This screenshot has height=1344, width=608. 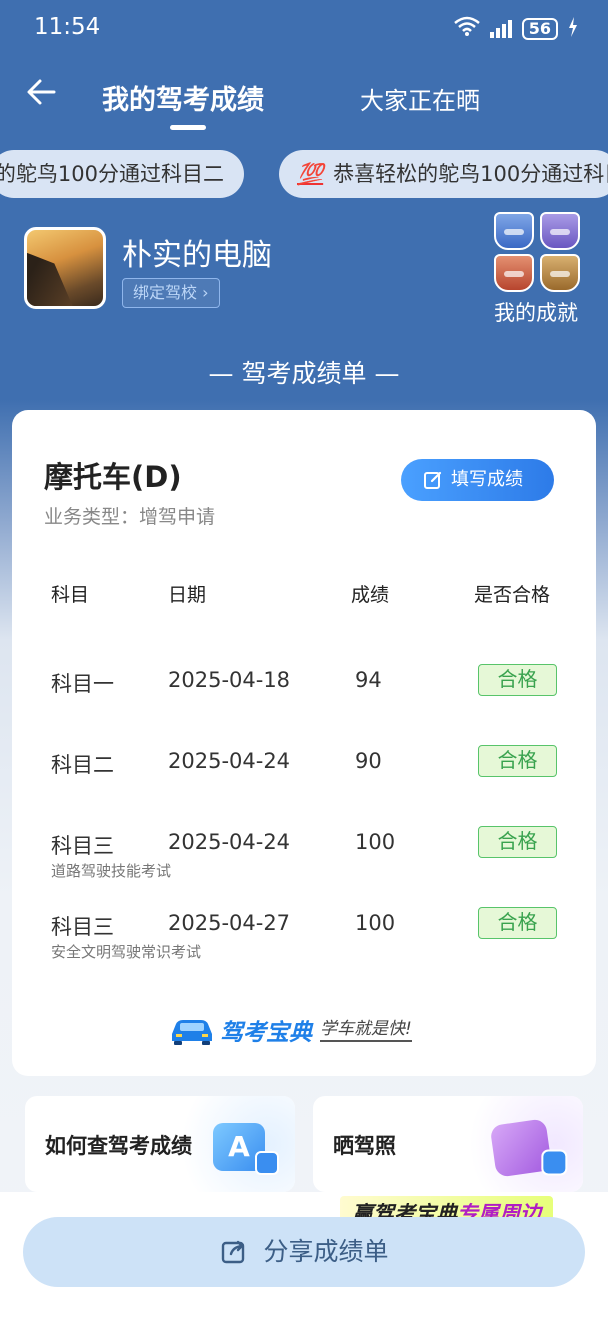 What do you see at coordinates (536, 312) in the screenshot?
I see `my-achievements-link: 我的成就` at bounding box center [536, 312].